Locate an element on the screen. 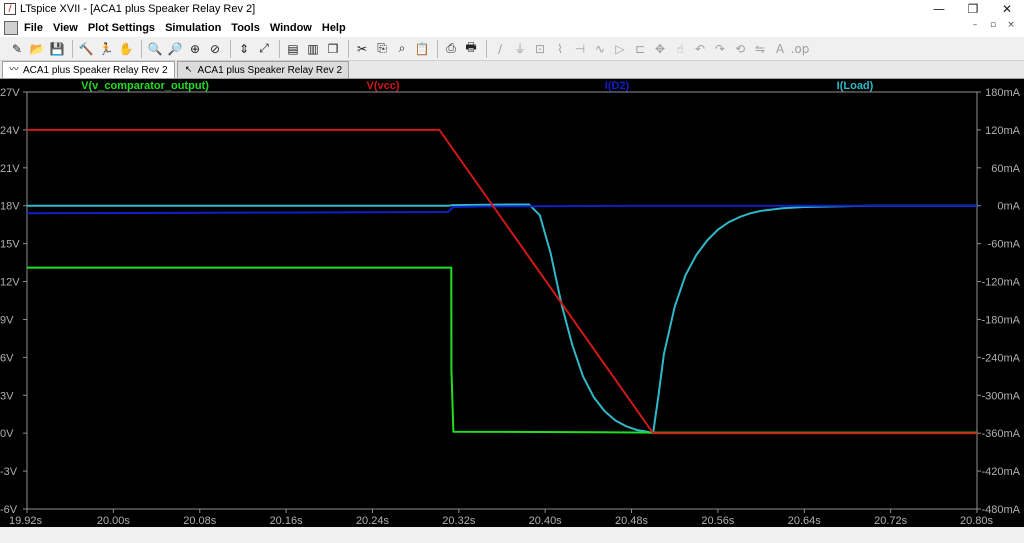 The width and height of the screenshot is (1024, 543). right-axis-tick-label: 0mA is located at coordinates (1008, 207).